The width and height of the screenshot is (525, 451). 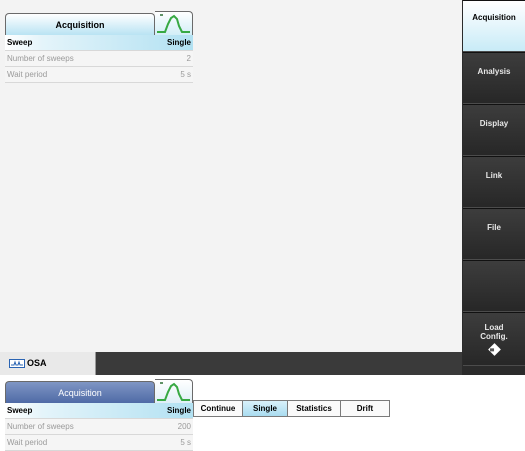 What do you see at coordinates (494, 78) in the screenshot?
I see `softkey-analysis: Analysis` at bounding box center [494, 78].